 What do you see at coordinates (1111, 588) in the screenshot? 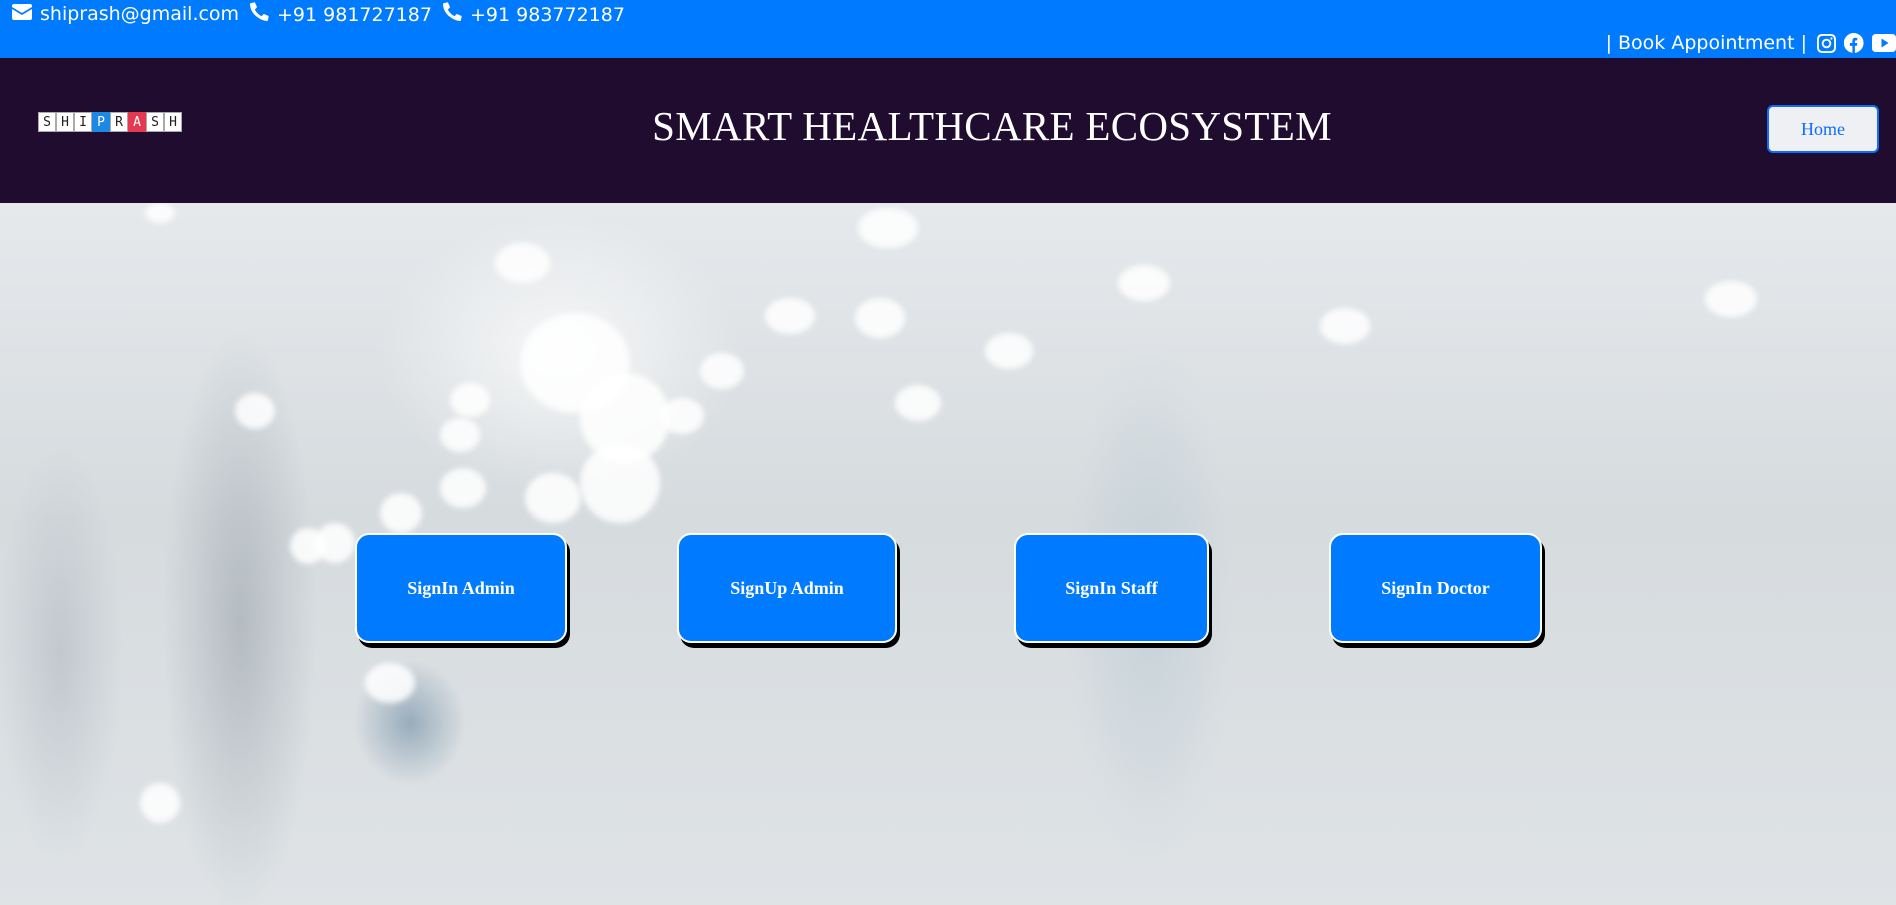
I see `signin-staff-button: SignIn Staff` at bounding box center [1111, 588].